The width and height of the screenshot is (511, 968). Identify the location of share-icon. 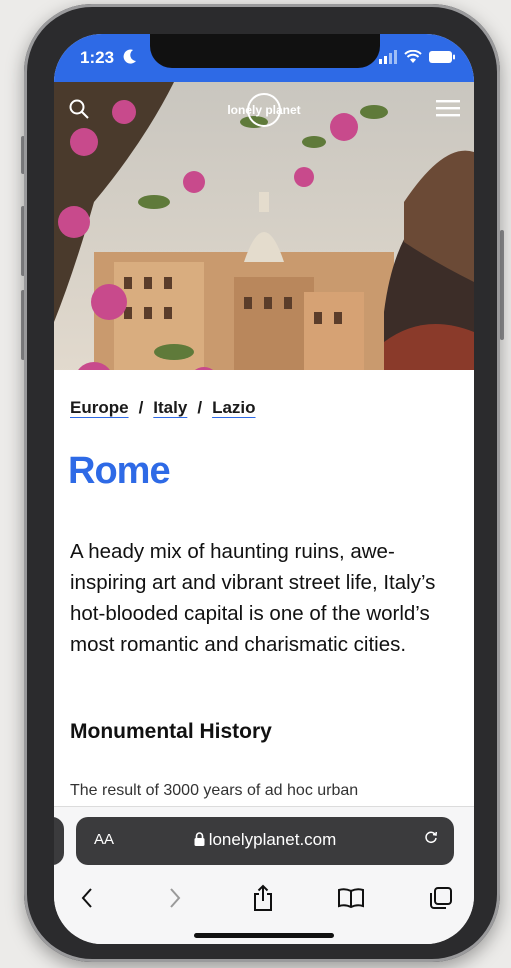
(263, 898).